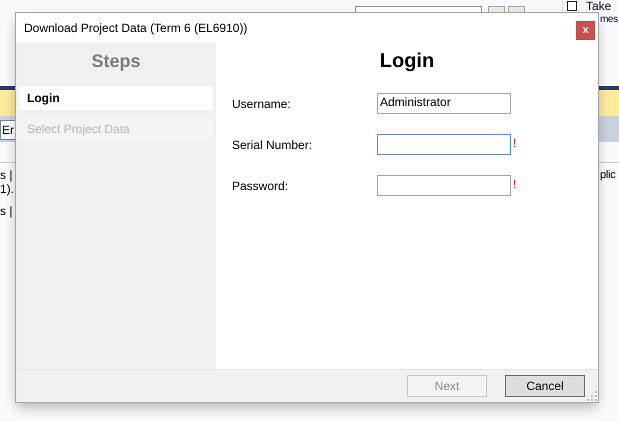 The height and width of the screenshot is (422, 619). What do you see at coordinates (7, 189) in the screenshot?
I see `log-text: 1).` at bounding box center [7, 189].